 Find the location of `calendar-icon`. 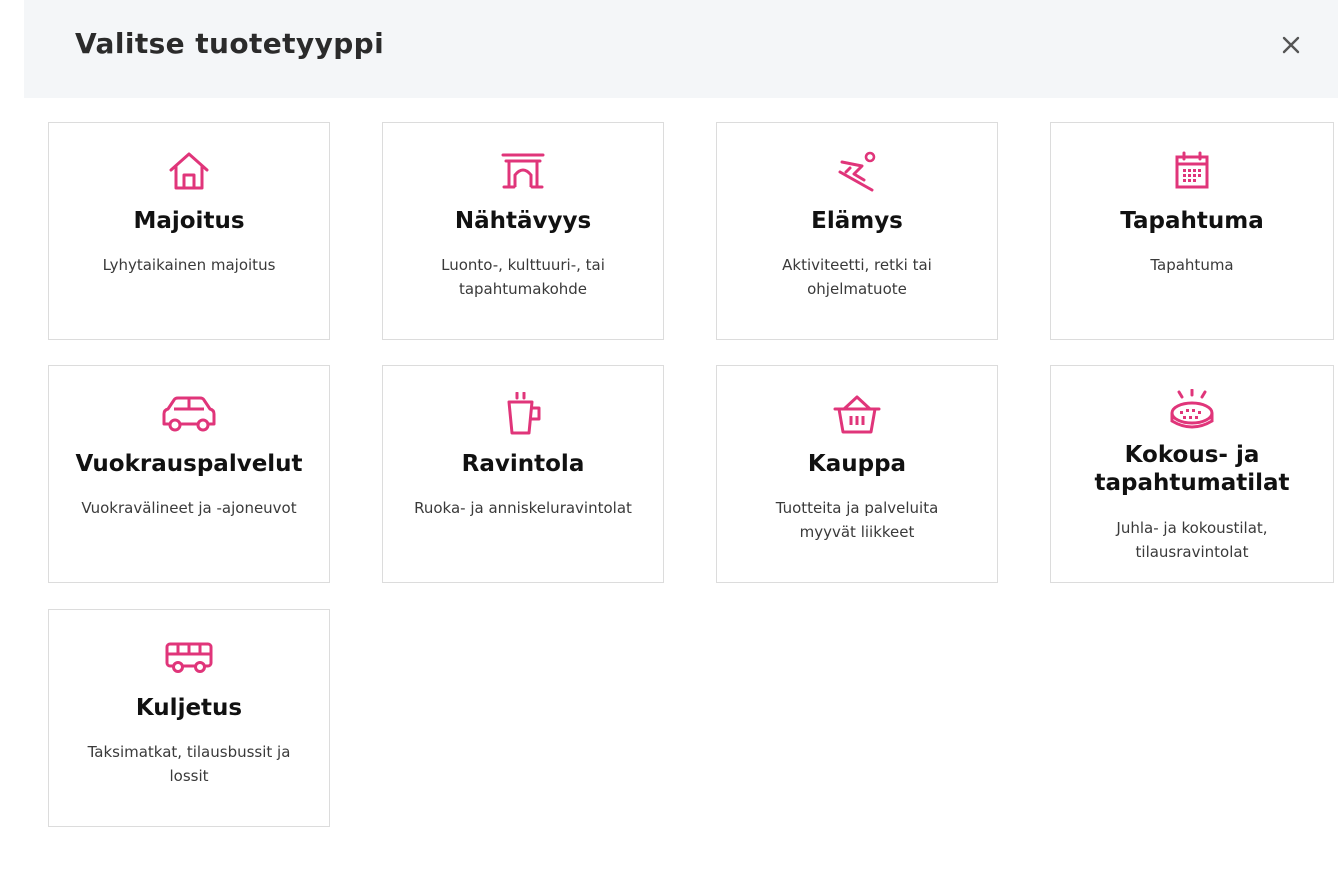

calendar-icon is located at coordinates (1192, 171).